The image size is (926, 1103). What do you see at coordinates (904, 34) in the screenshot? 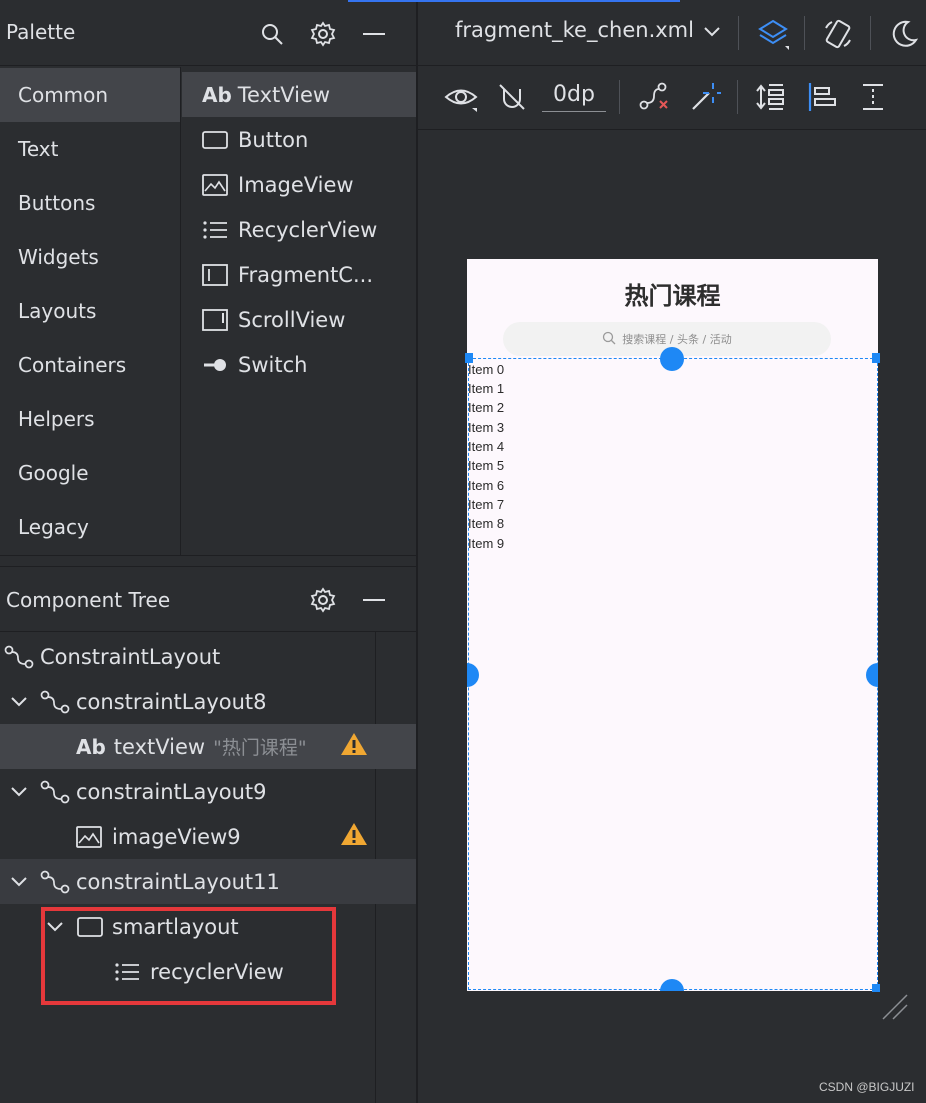
I see `night-mode-icon` at bounding box center [904, 34].